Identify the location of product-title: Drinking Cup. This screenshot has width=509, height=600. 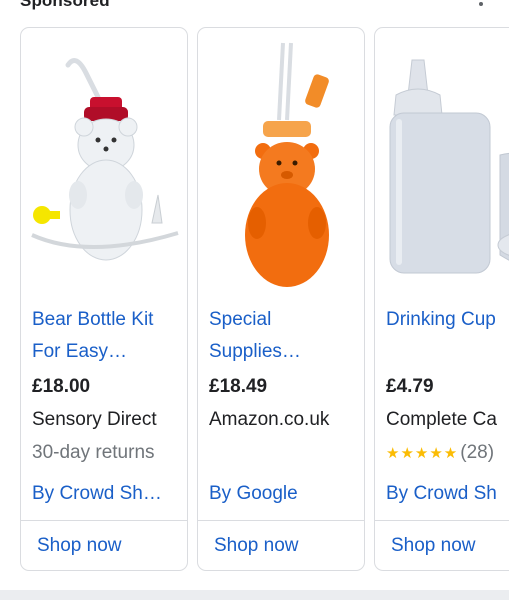
(447, 320).